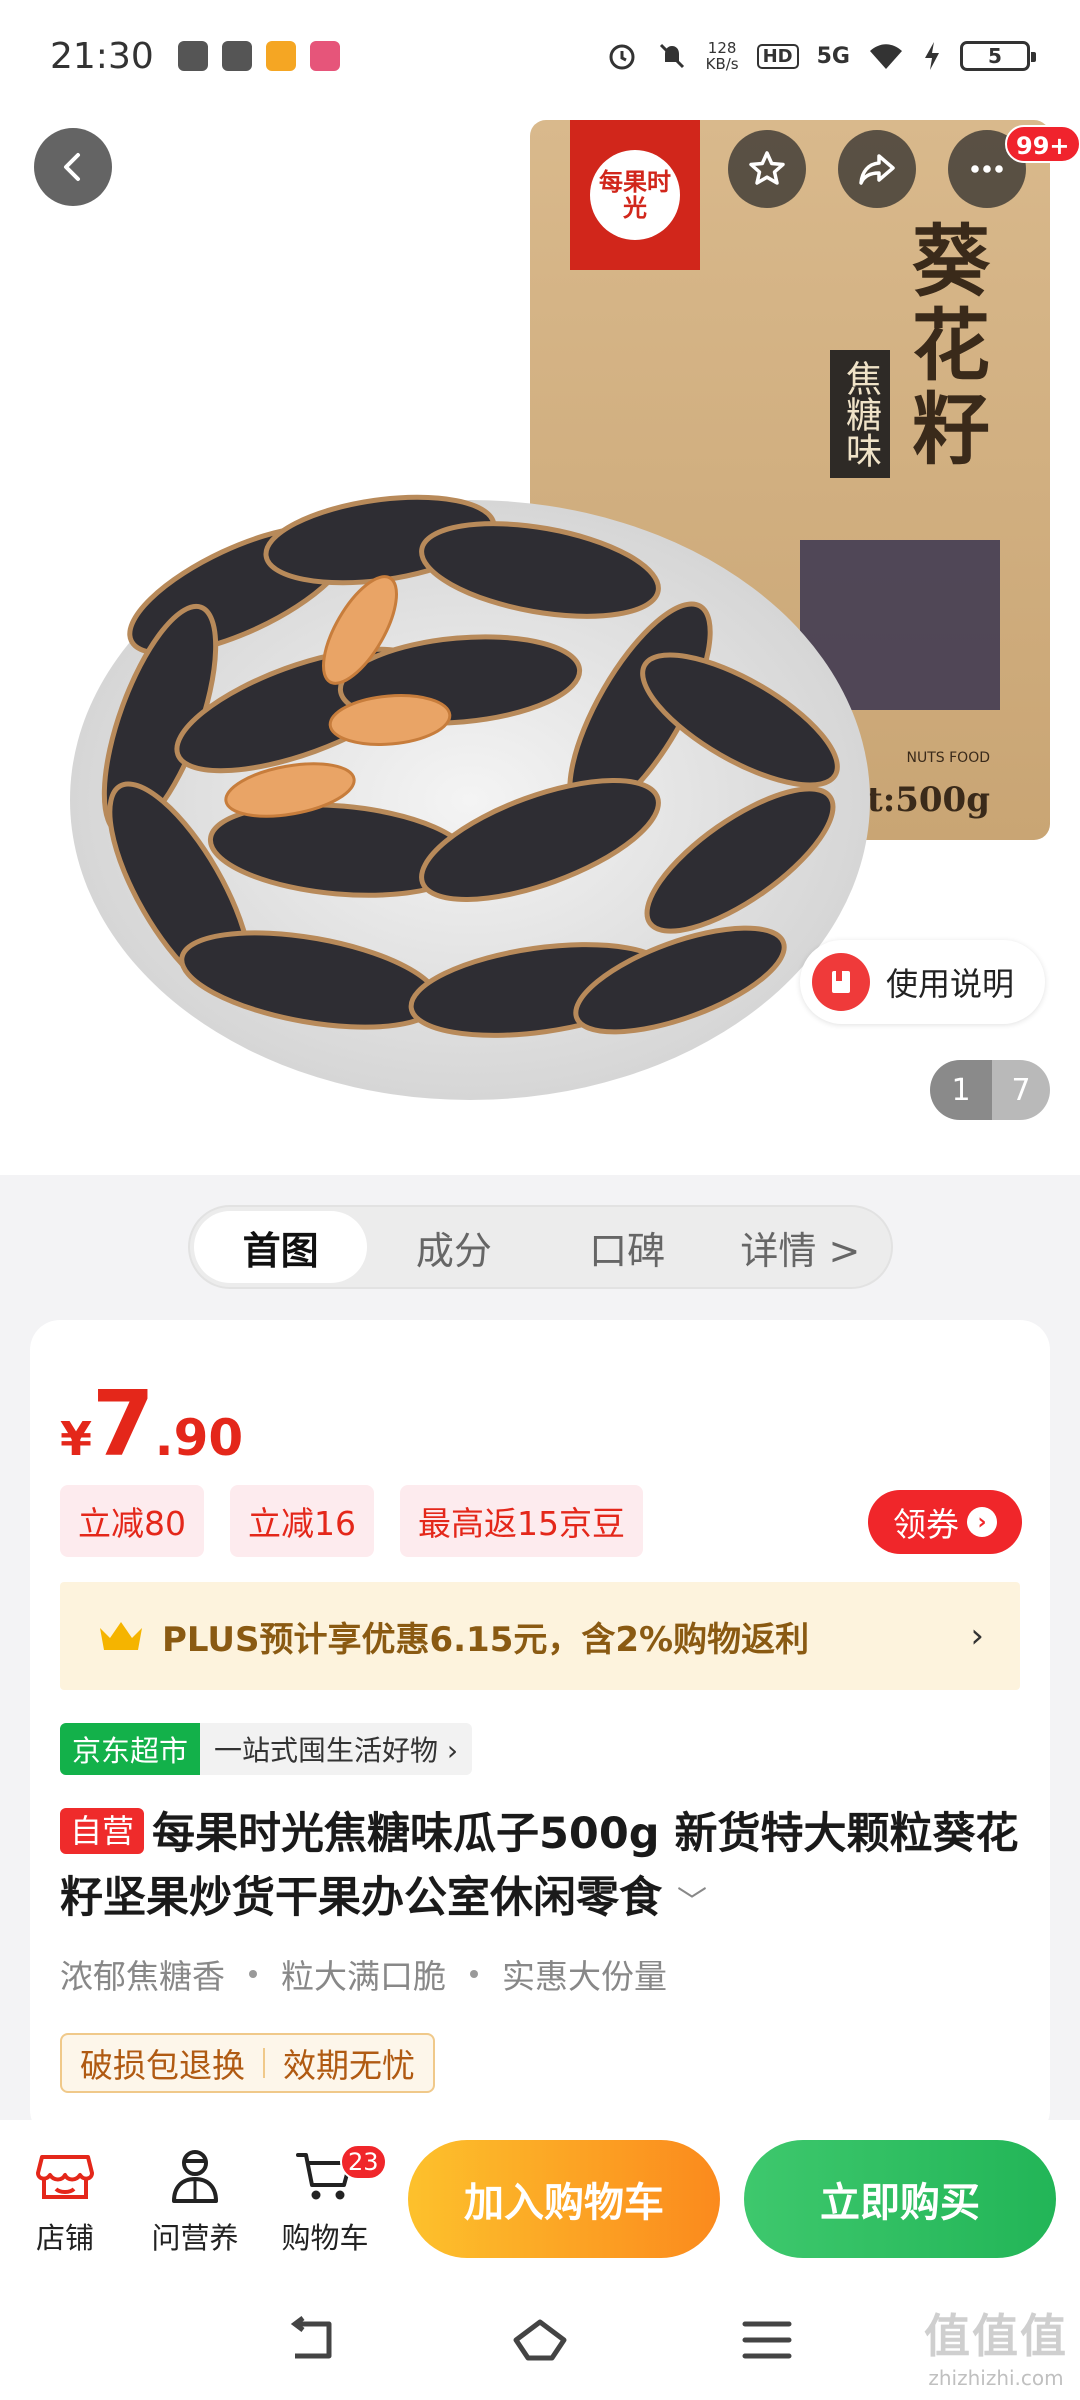 The image size is (1080, 2400). Describe the element at coordinates (486, 1639) in the screenshot. I see `plus-discount-text: PLUS预计享优惠6.15元，含2%购物返利` at that location.